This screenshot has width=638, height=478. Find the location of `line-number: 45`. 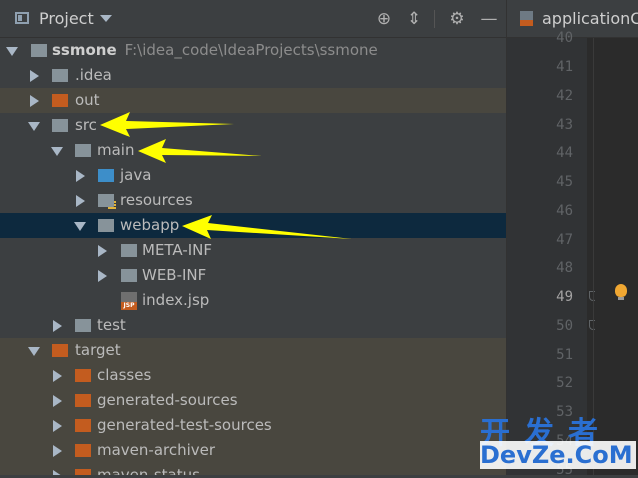

line-number: 45 is located at coordinates (564, 182).